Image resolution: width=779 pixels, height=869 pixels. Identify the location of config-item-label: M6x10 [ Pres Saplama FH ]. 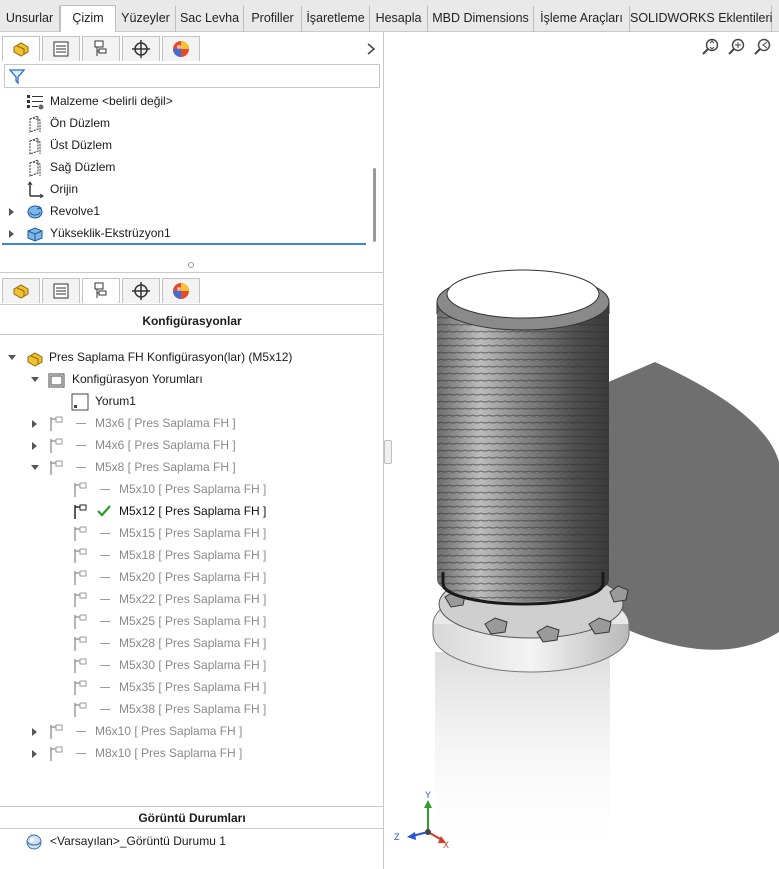
(169, 731).